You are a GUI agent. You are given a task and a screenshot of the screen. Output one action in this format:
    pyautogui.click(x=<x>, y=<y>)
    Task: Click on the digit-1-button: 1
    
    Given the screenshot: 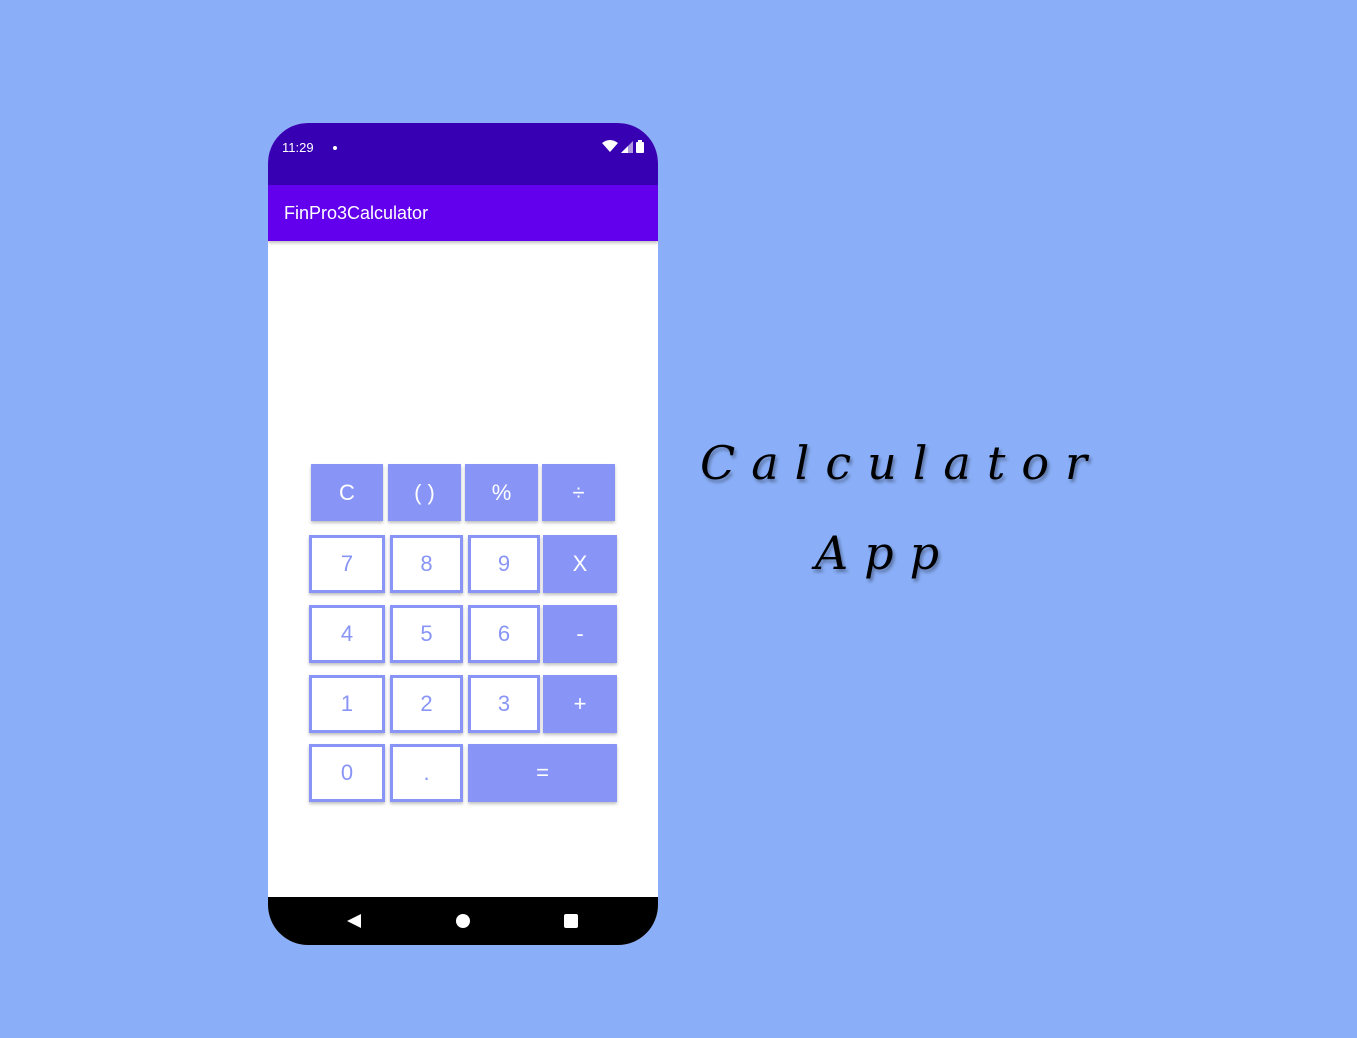 What is the action you would take?
    pyautogui.click(x=347, y=704)
    